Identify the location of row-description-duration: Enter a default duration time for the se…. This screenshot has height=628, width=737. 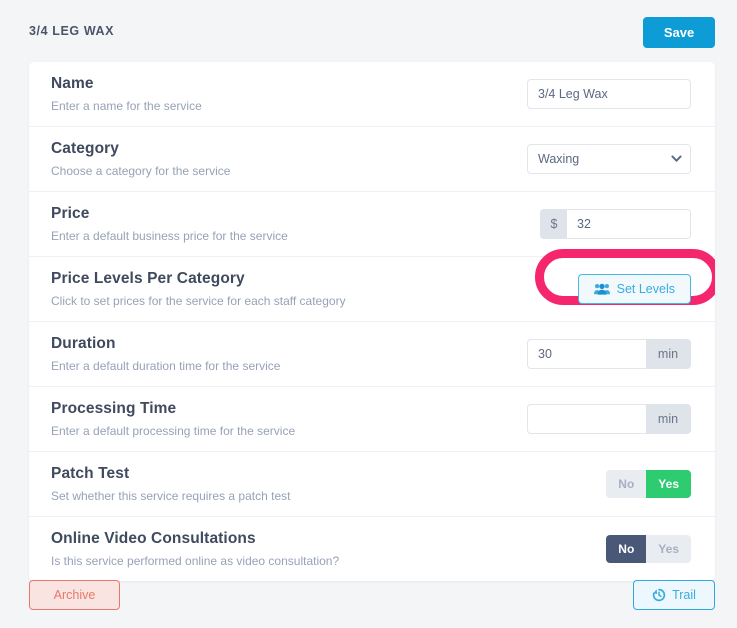
(166, 366).